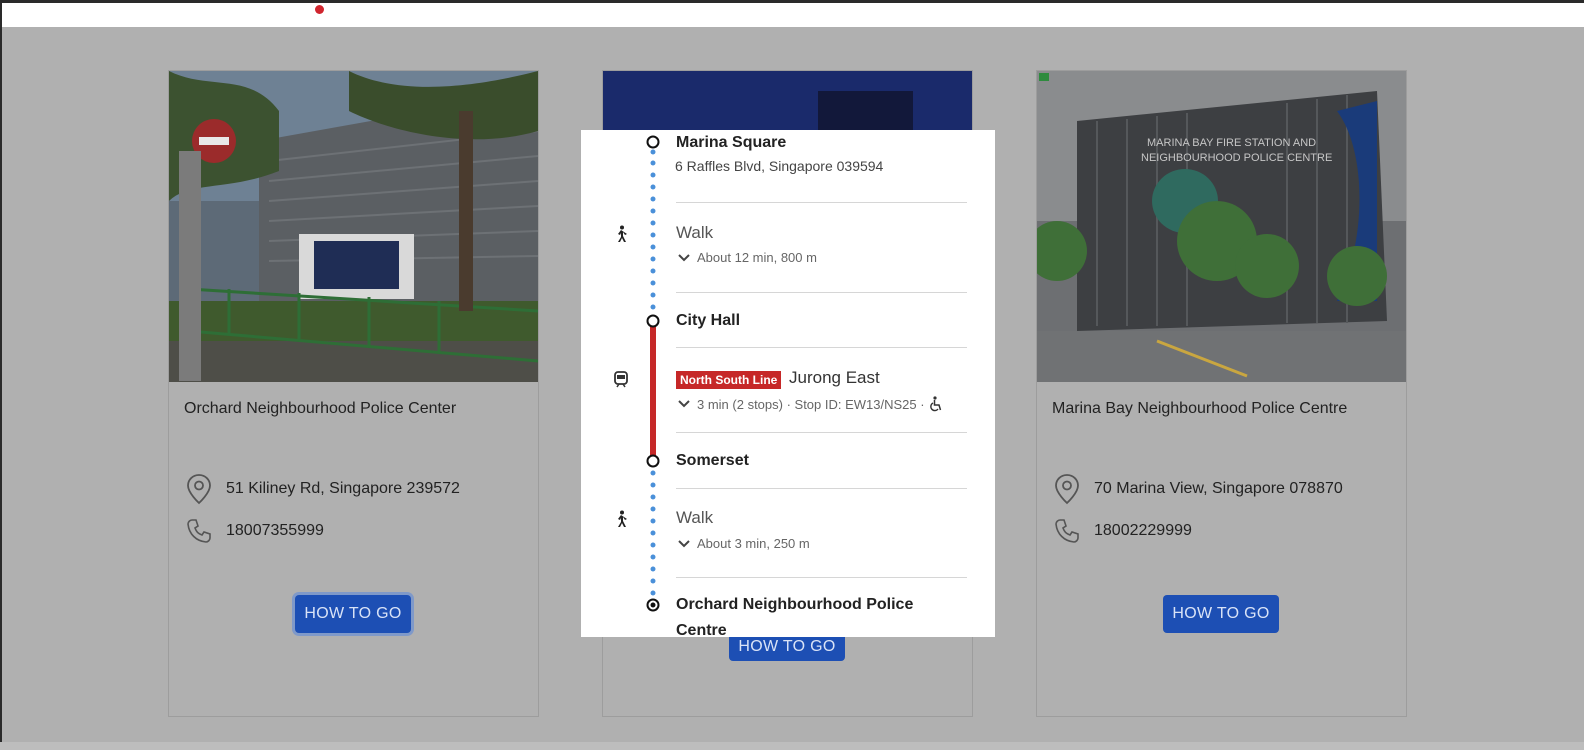 This screenshot has height=750, width=1584. What do you see at coordinates (731, 142) in the screenshot?
I see `origin-name: Marina Square` at bounding box center [731, 142].